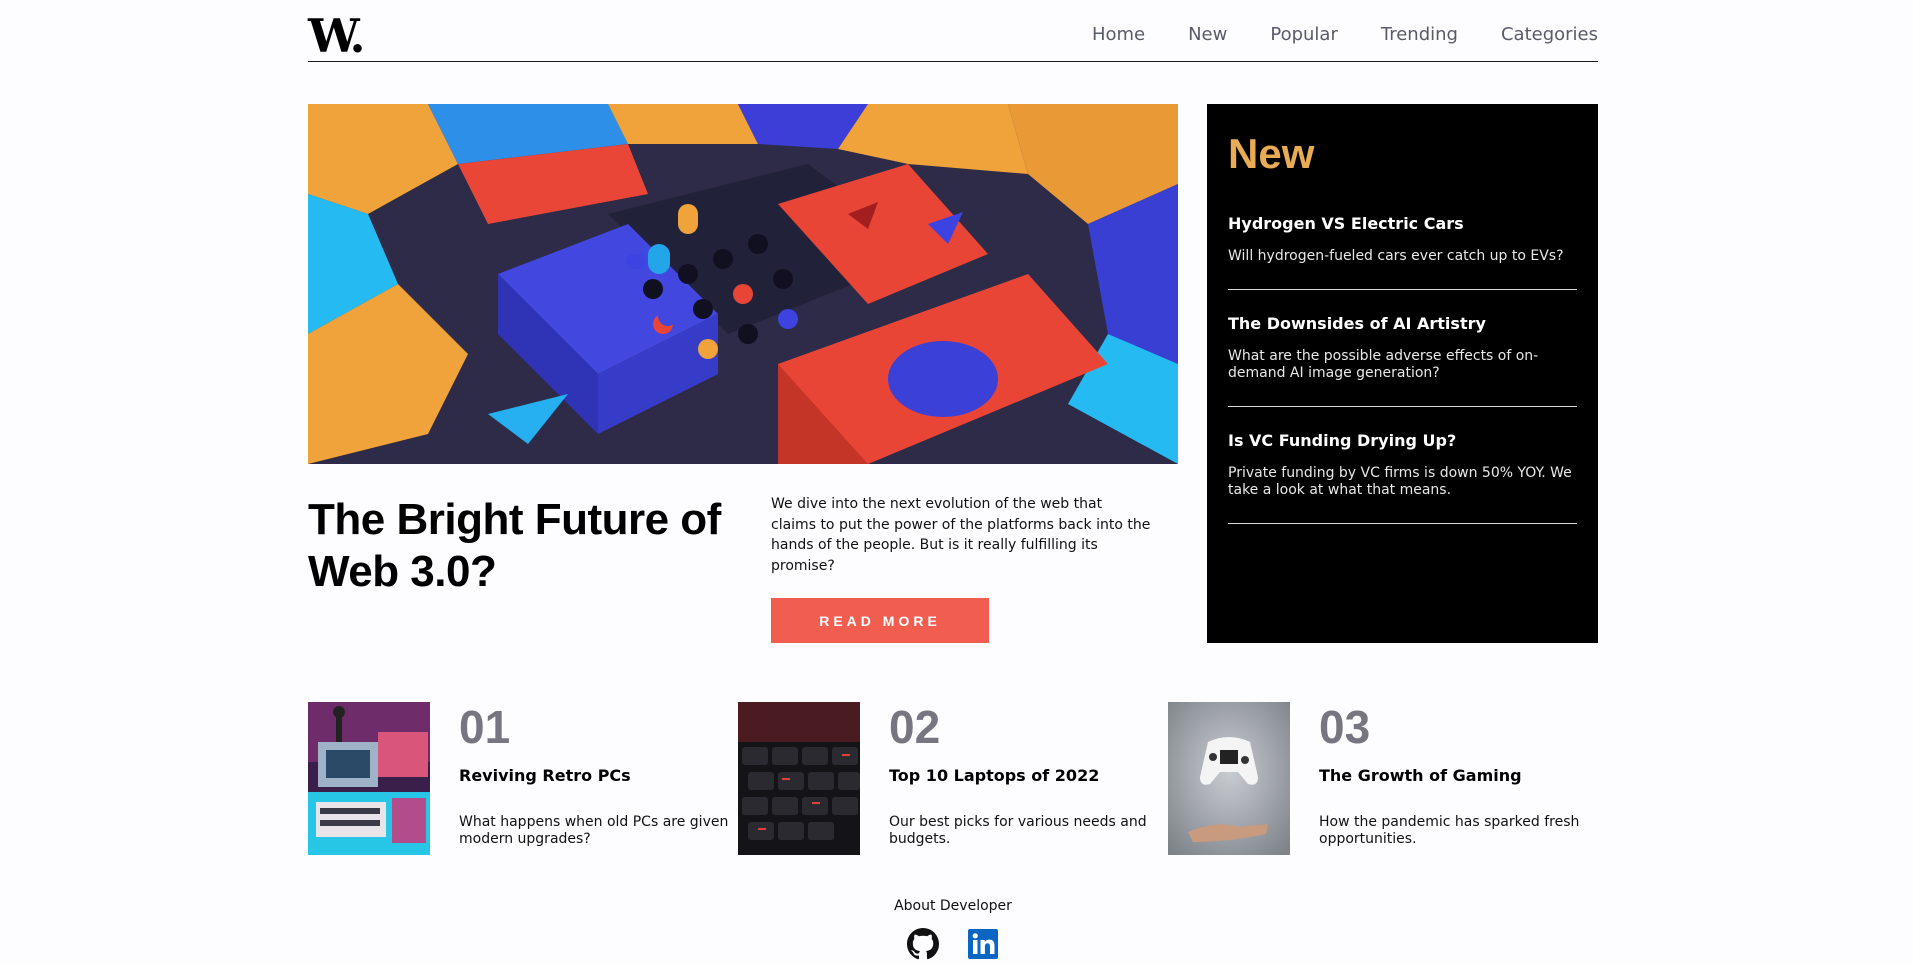  Describe the element at coordinates (1229, 778) in the screenshot. I see `gamepad-image` at that location.